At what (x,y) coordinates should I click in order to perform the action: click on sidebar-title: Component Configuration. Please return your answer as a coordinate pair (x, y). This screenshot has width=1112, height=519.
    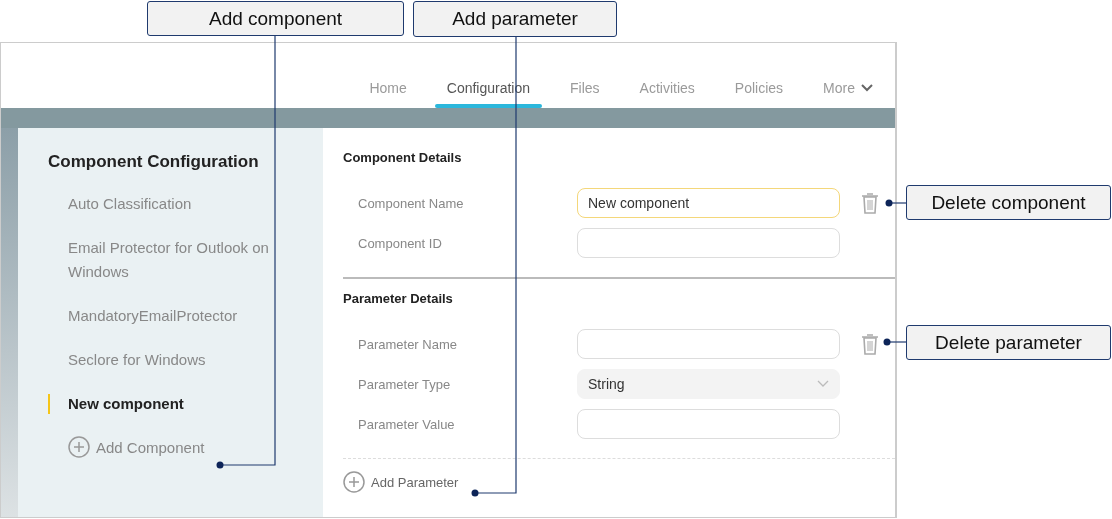
    Looking at the image, I should click on (154, 162).